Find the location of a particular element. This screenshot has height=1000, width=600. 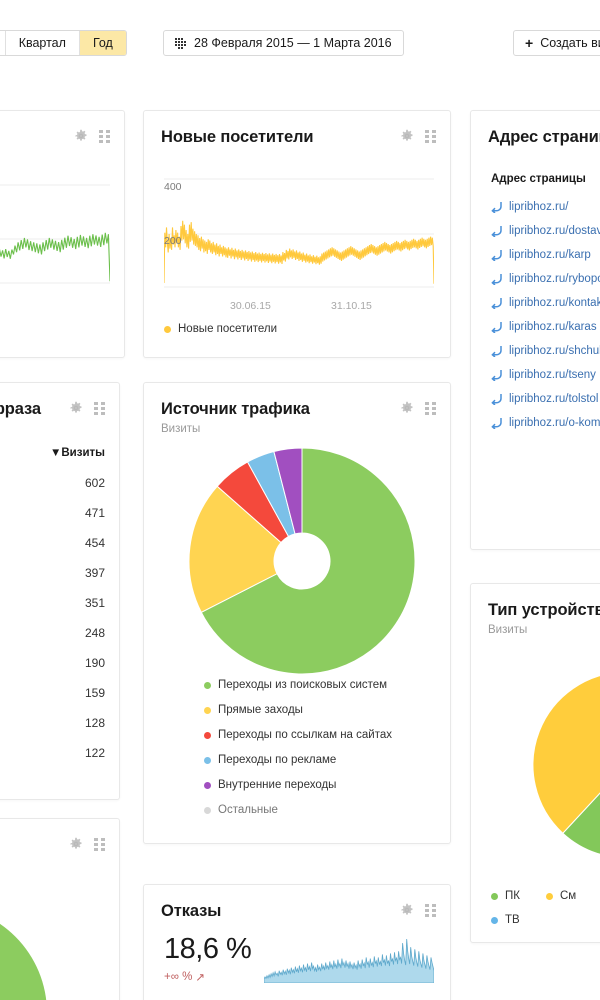

cell-visits: 128 is located at coordinates (94, 723).